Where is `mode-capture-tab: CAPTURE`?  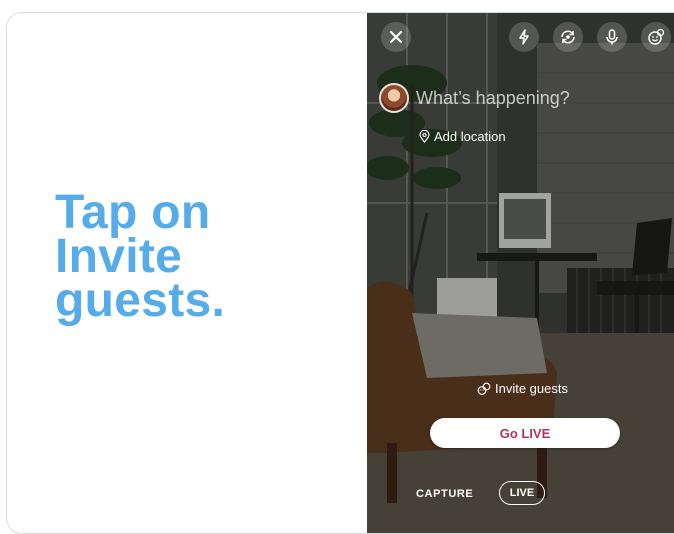 mode-capture-tab: CAPTURE is located at coordinates (444, 494).